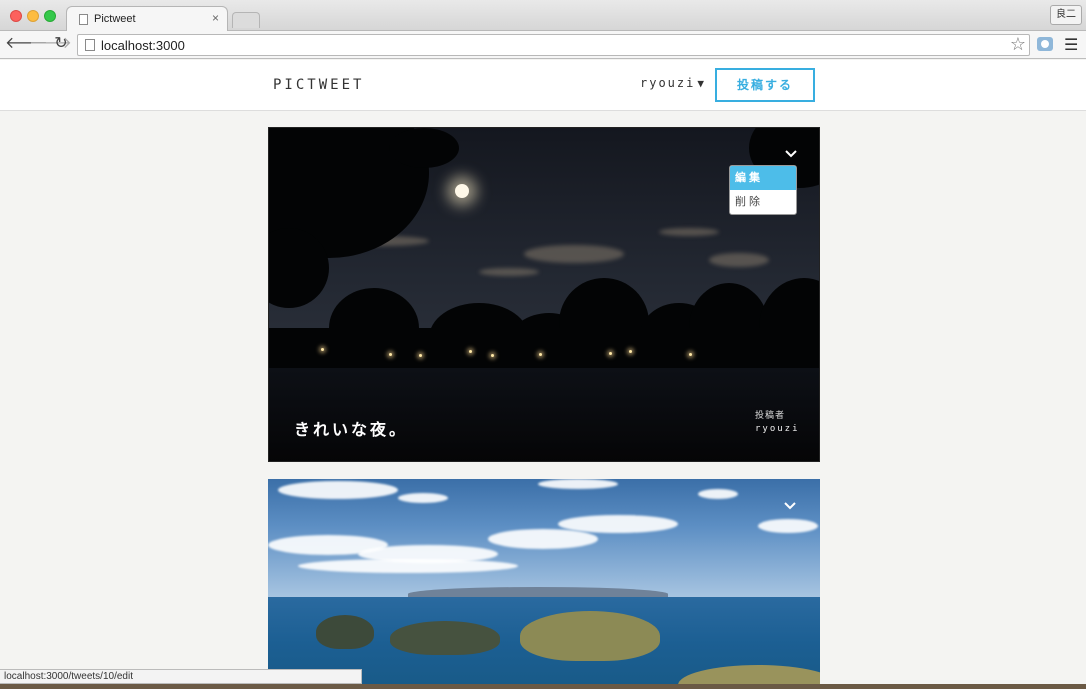 The height and width of the screenshot is (689, 1086). I want to click on status-bar: localhost:3000/tweets/10/edit, so click(181, 676).